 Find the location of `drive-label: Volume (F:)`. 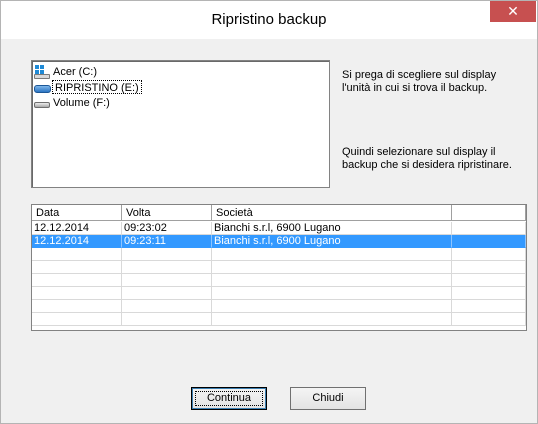

drive-label: Volume (F:) is located at coordinates (81, 102).